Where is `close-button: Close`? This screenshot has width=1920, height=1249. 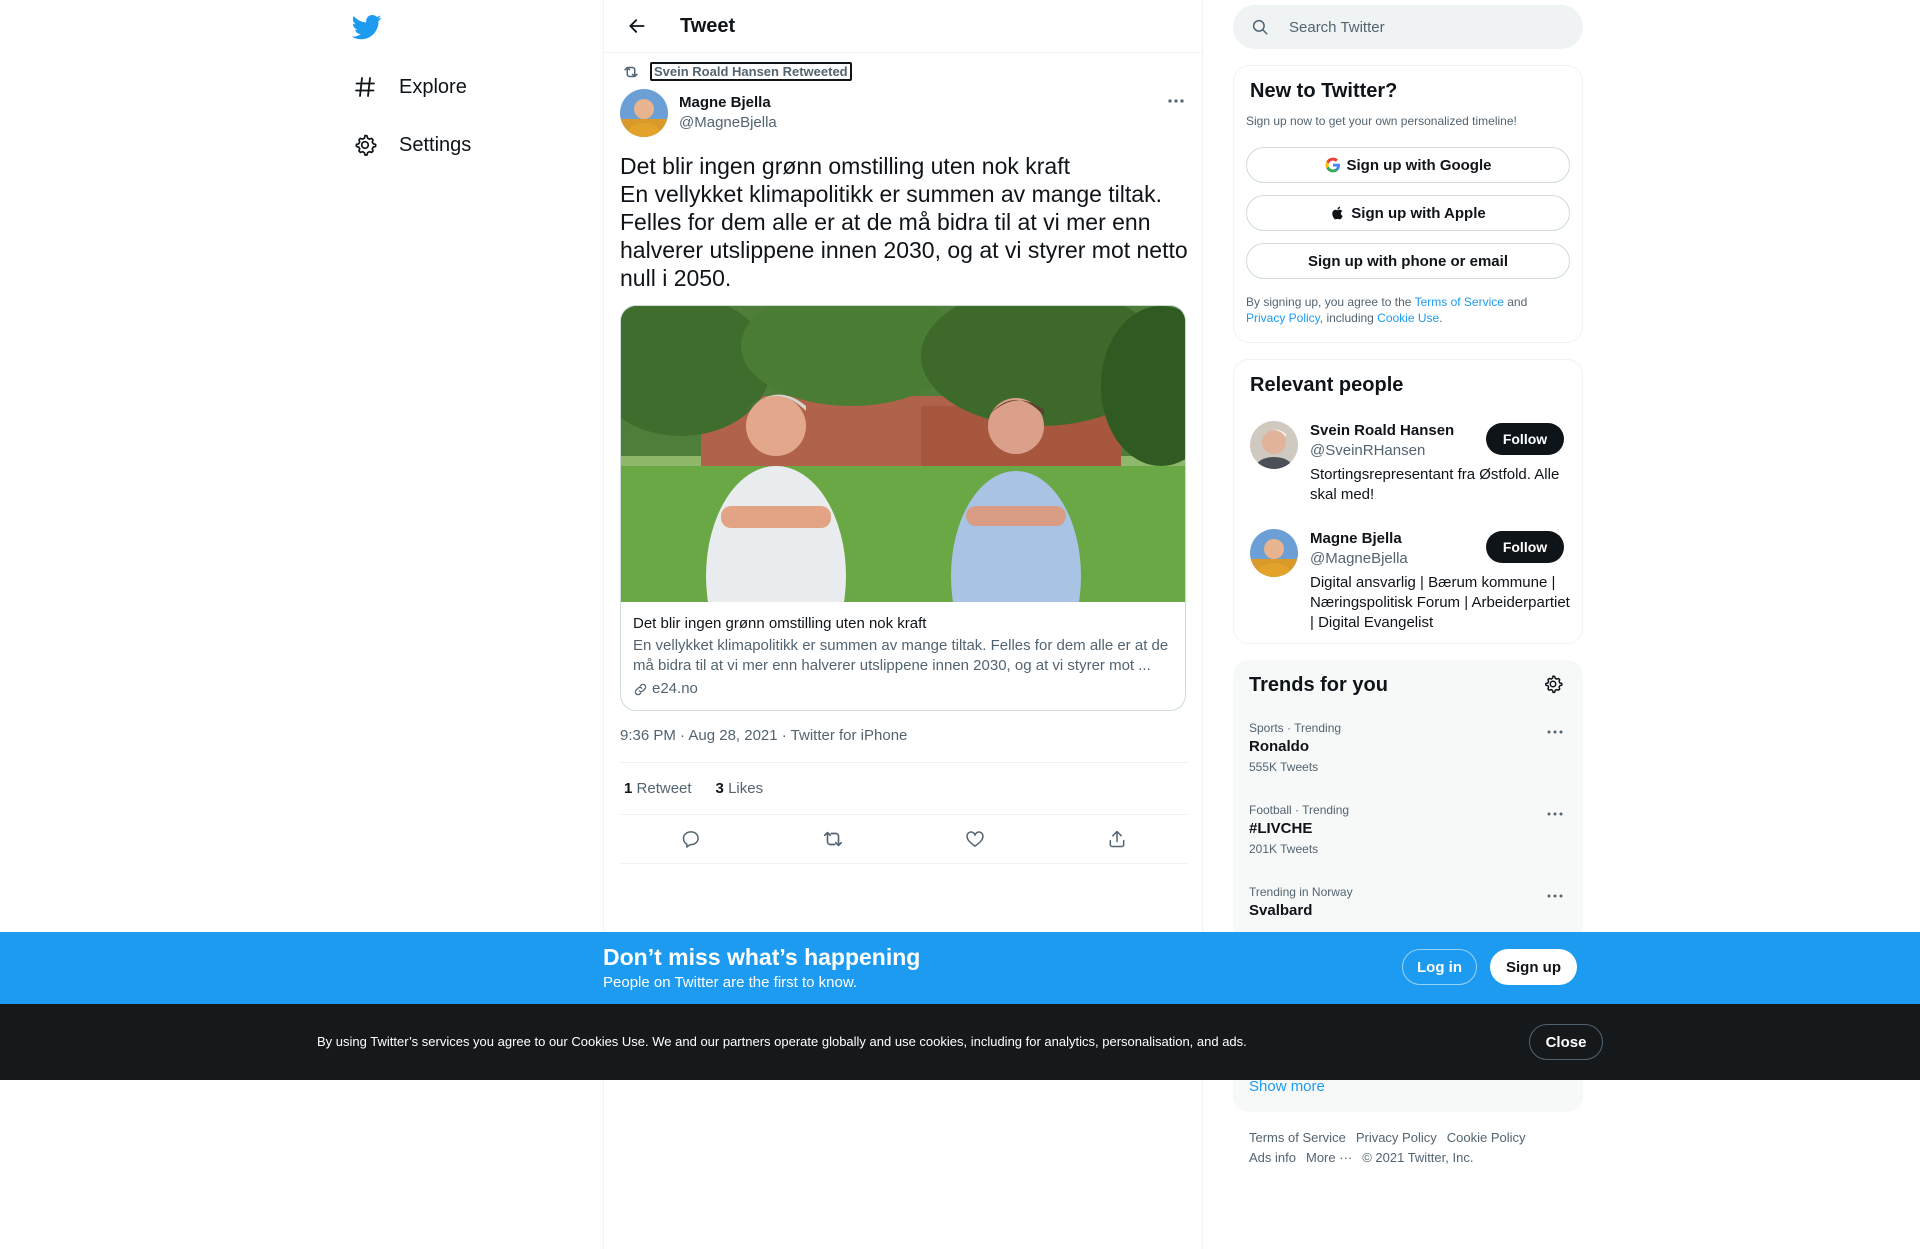 close-button: Close is located at coordinates (1566, 1042).